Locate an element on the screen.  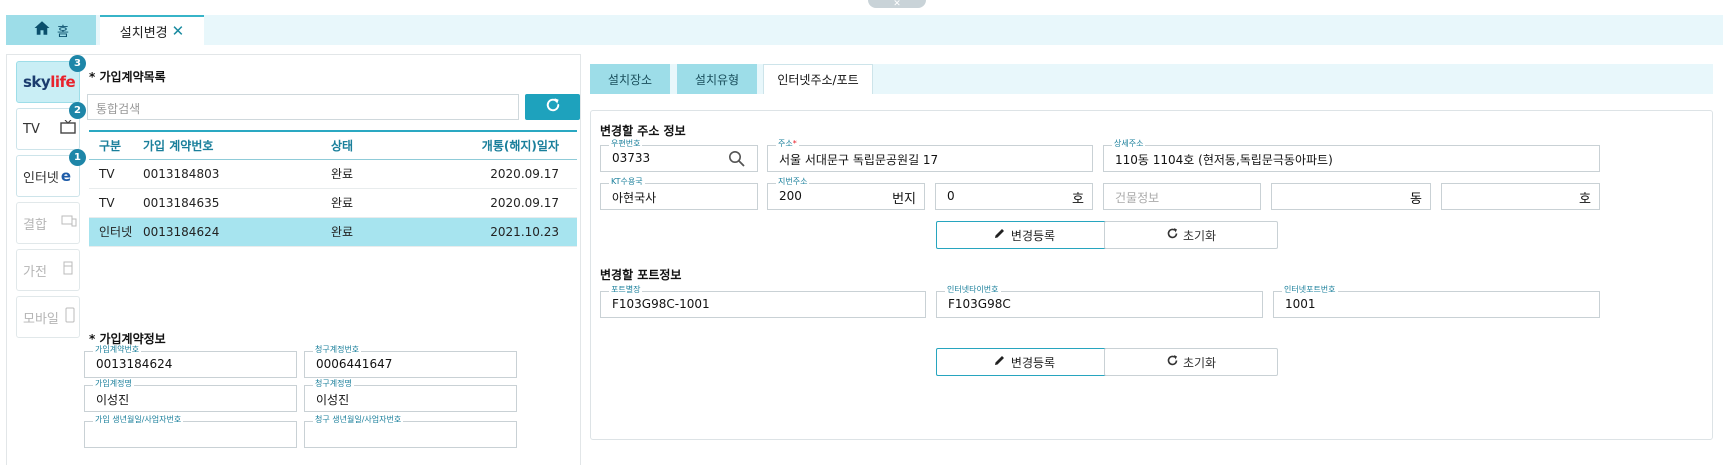
table-row-selected: 인터넷 0013184624 완료 2021.10.23 is located at coordinates (333, 232).